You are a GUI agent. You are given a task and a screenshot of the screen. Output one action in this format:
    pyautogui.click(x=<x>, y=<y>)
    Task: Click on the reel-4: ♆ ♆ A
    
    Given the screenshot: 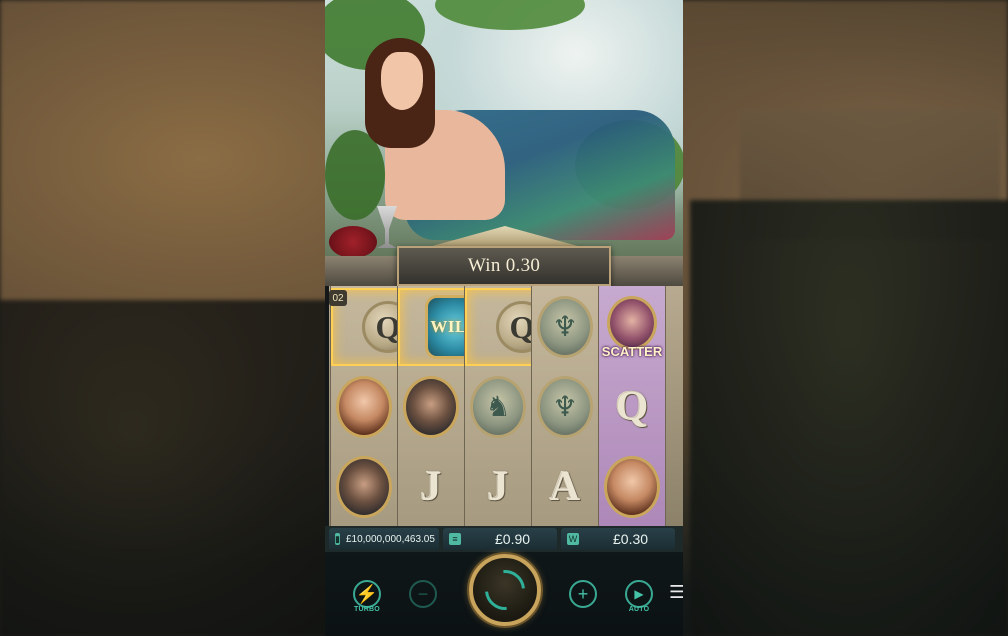 What is the action you would take?
    pyautogui.click(x=565, y=406)
    